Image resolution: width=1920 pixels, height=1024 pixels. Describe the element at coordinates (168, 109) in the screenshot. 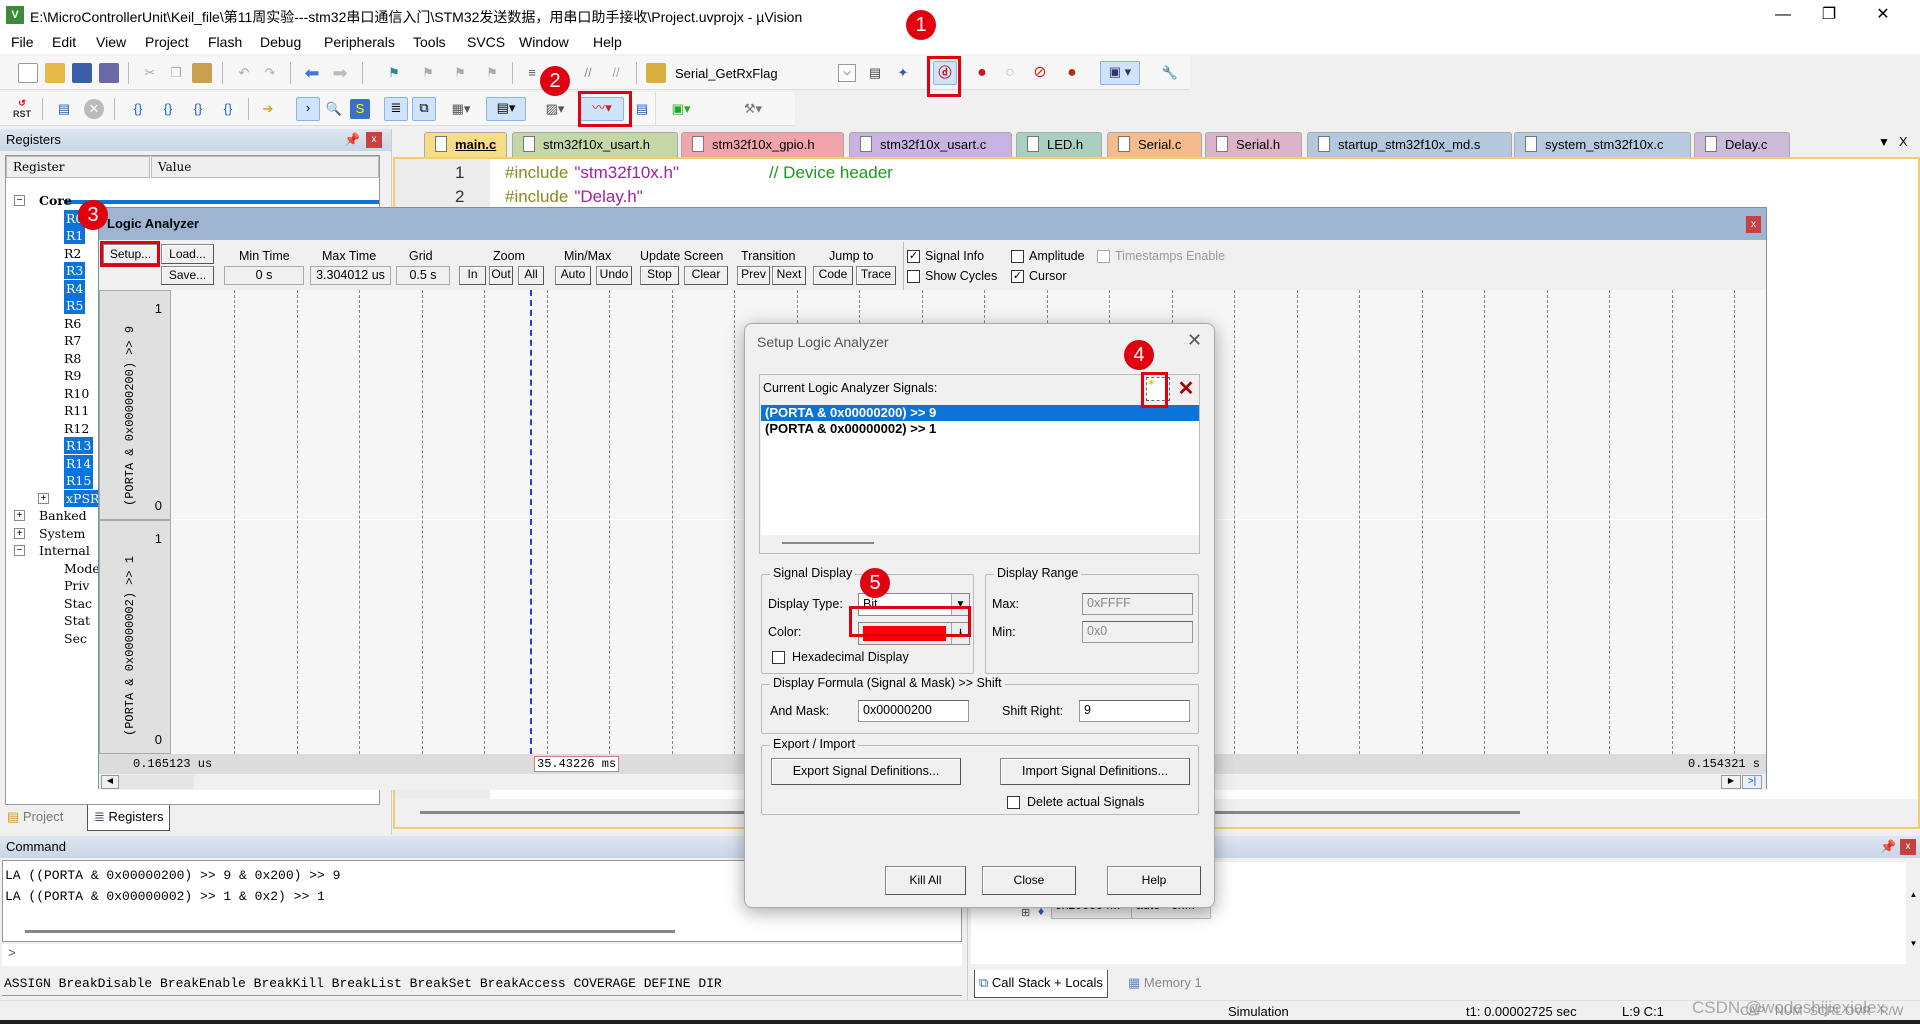

I see `step-over-icon: {}` at that location.